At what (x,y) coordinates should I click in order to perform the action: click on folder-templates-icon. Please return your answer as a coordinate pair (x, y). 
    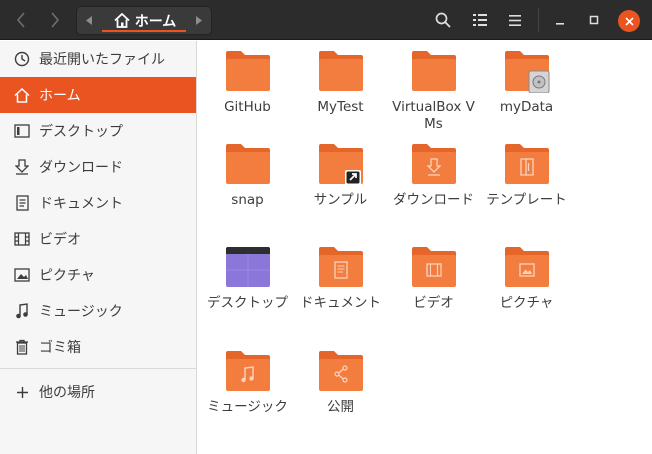
    Looking at the image, I should click on (526, 164).